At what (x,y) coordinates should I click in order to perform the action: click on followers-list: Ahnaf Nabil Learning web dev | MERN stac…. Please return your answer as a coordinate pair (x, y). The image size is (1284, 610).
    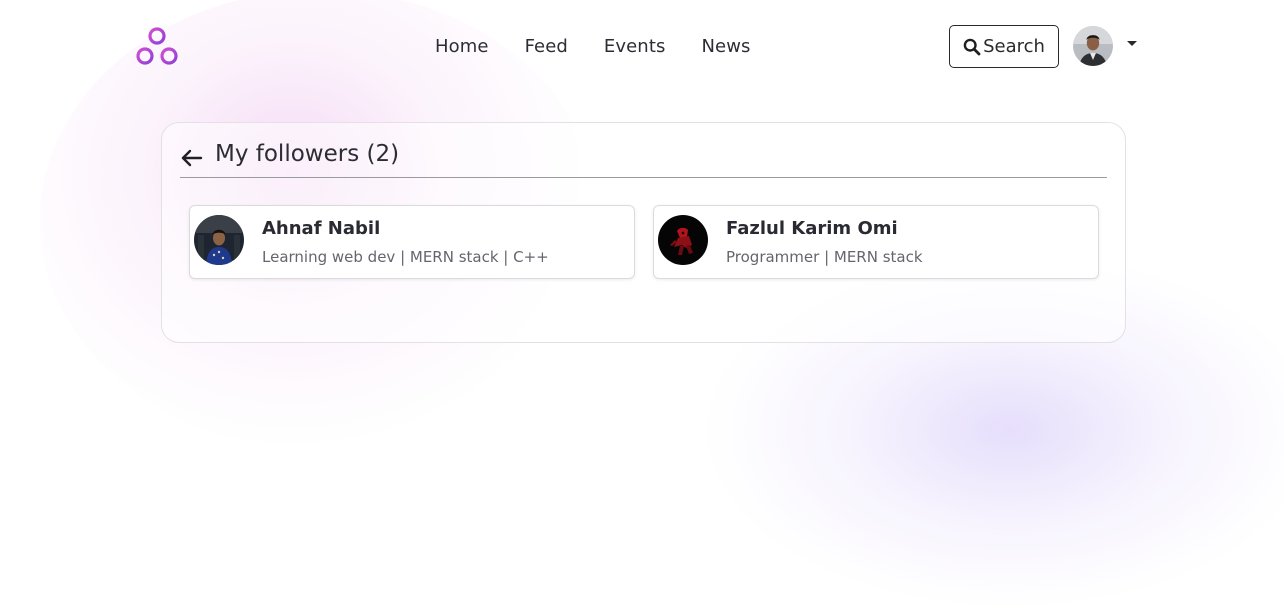
    Looking at the image, I should click on (644, 242).